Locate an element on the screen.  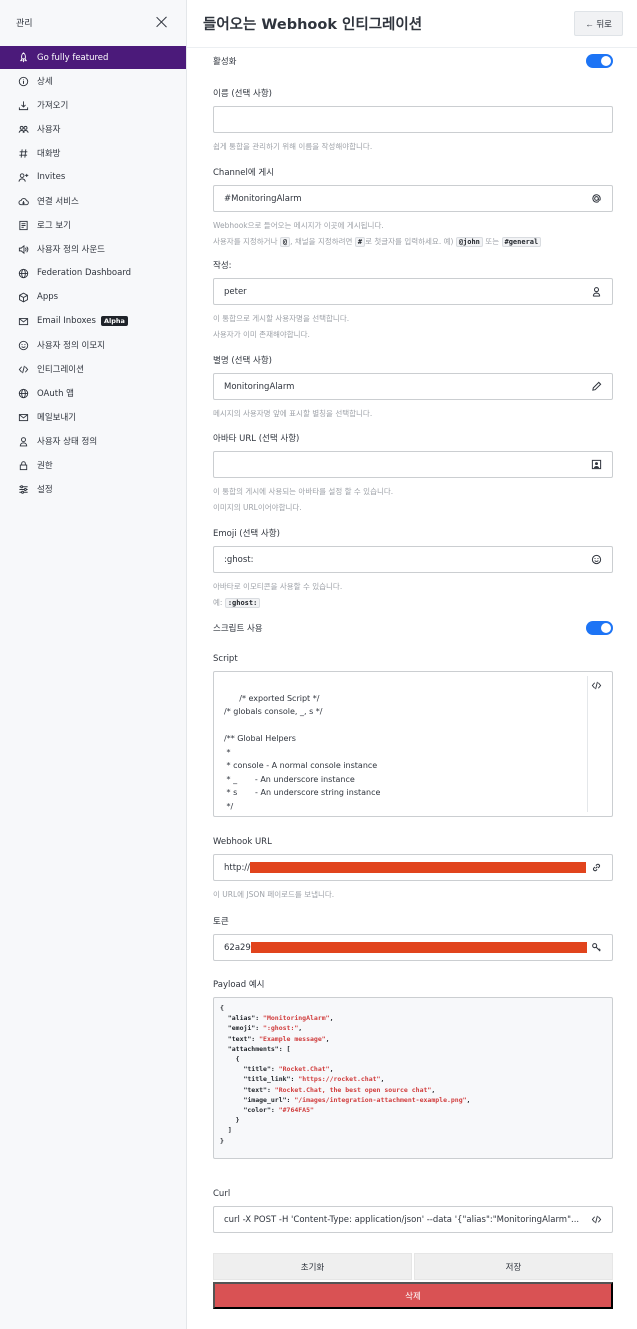
page-title: 들어오는 Webhook 인티그레이션 is located at coordinates (313, 25).